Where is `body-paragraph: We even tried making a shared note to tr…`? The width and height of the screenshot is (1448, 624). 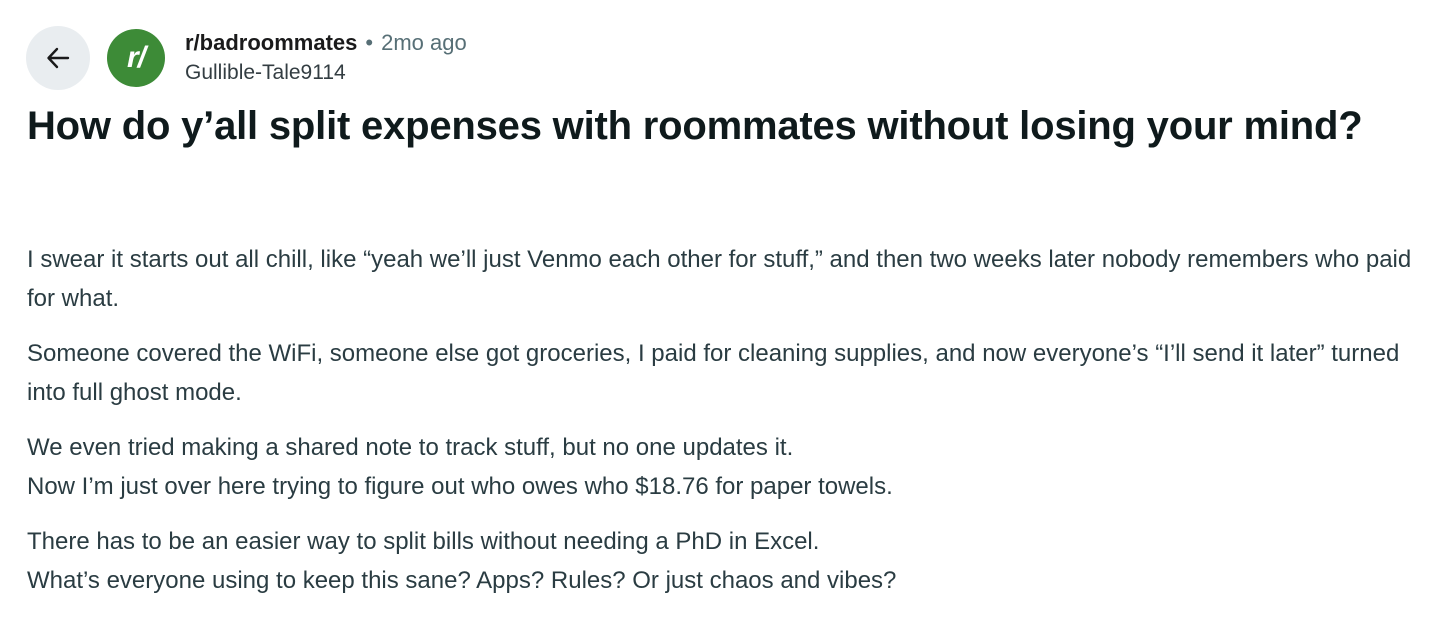
body-paragraph: We even tried making a shared note to tr… is located at coordinates (727, 467).